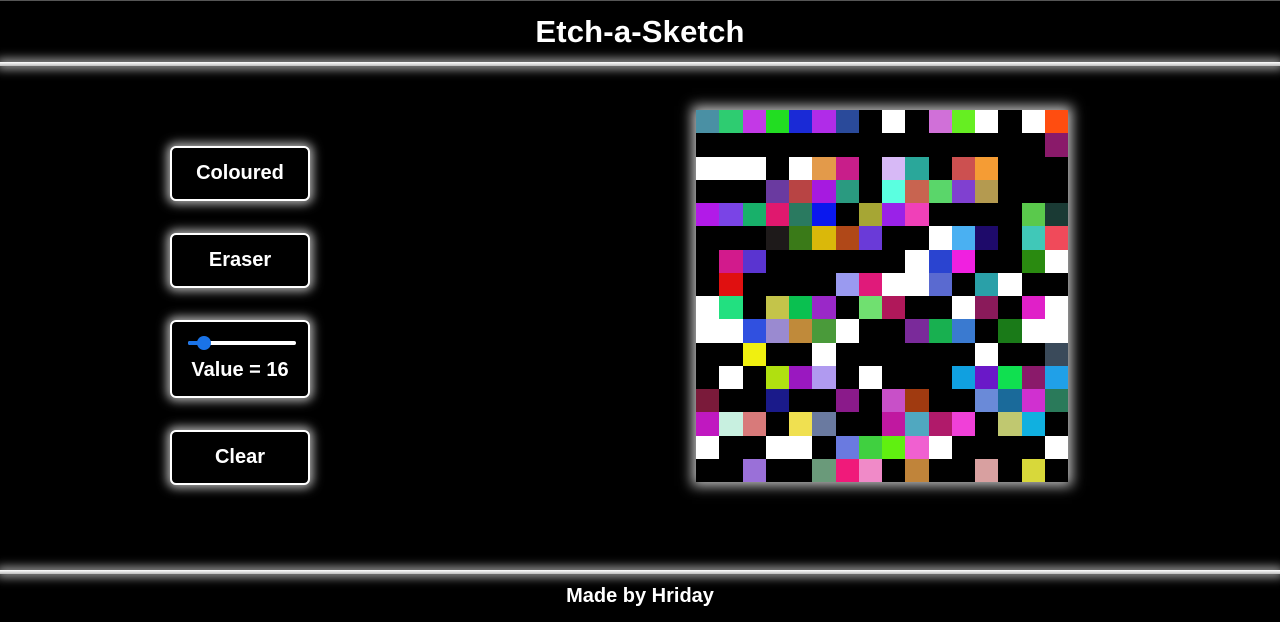 The height and width of the screenshot is (622, 1280). What do you see at coordinates (240, 173) in the screenshot?
I see `coloured-button: Coloured` at bounding box center [240, 173].